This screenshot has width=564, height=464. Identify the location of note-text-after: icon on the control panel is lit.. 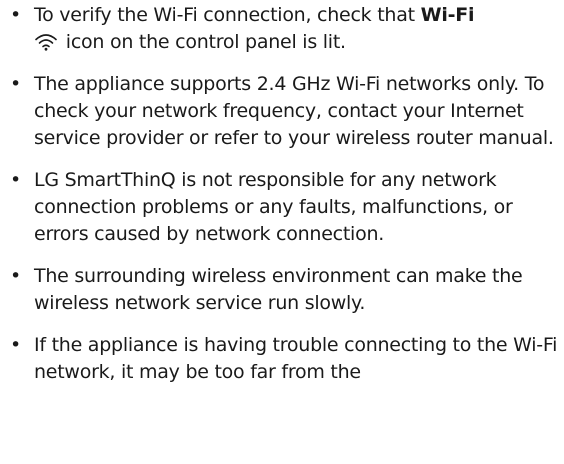
(203, 42).